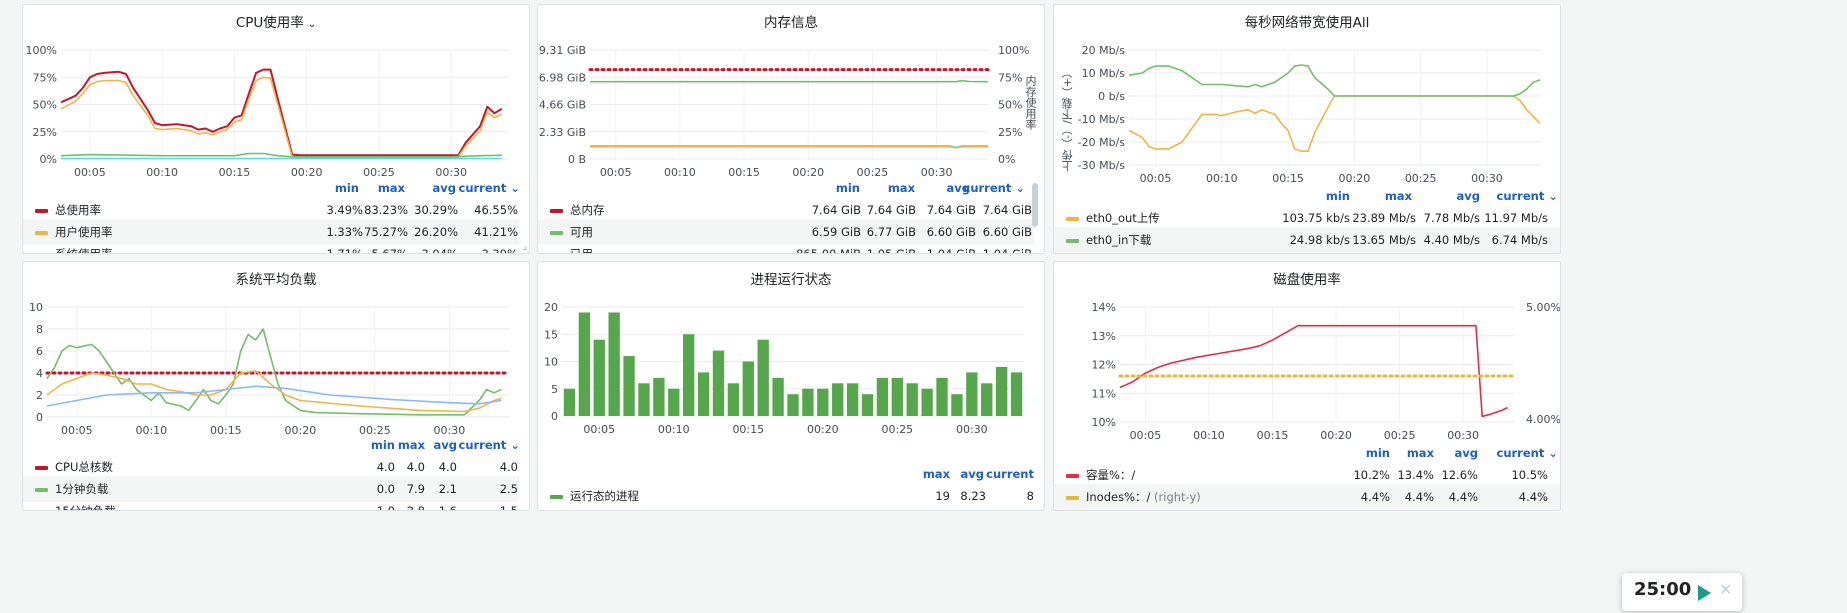 The image size is (1847, 613). Describe the element at coordinates (1067, 119) in the screenshot. I see `network-left-axis-label: 上传（-）/下载（+）` at that location.